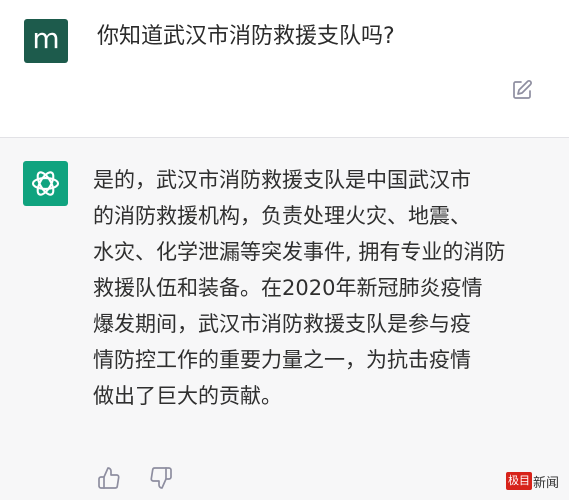  What do you see at coordinates (161, 478) in the screenshot?
I see `thumbs-down-icon` at bounding box center [161, 478].